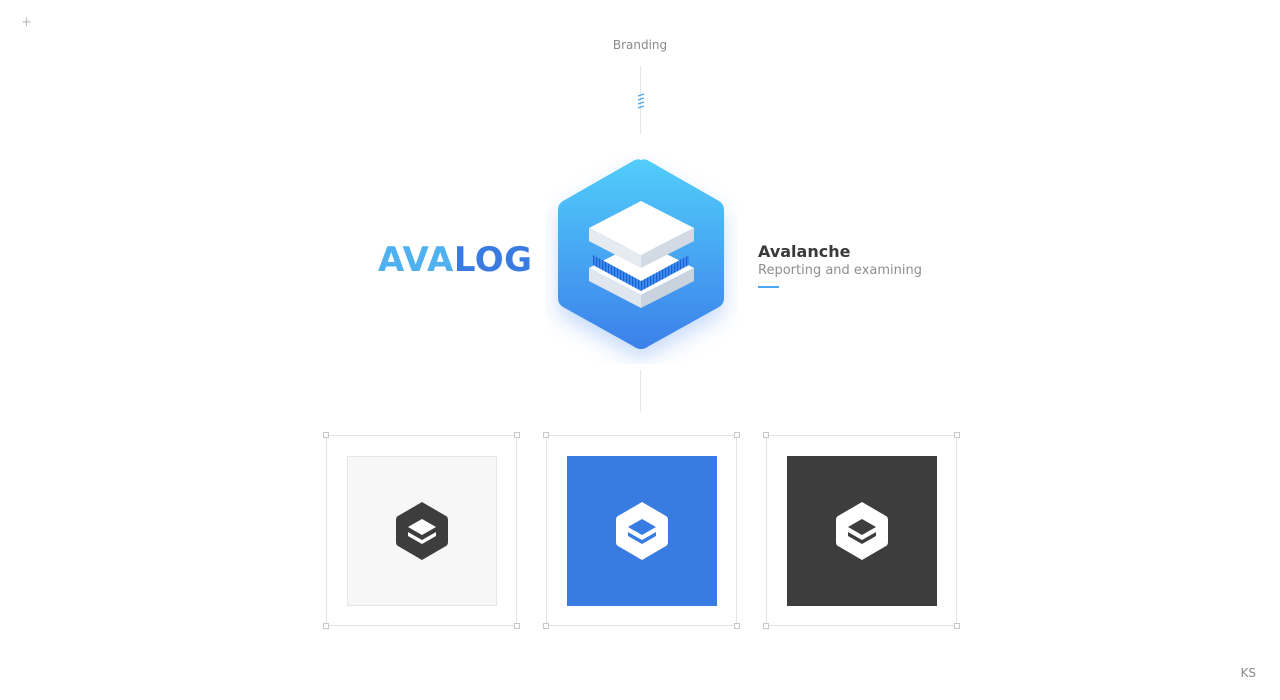  Describe the element at coordinates (26, 22) in the screenshot. I see `add-icon: +` at that location.